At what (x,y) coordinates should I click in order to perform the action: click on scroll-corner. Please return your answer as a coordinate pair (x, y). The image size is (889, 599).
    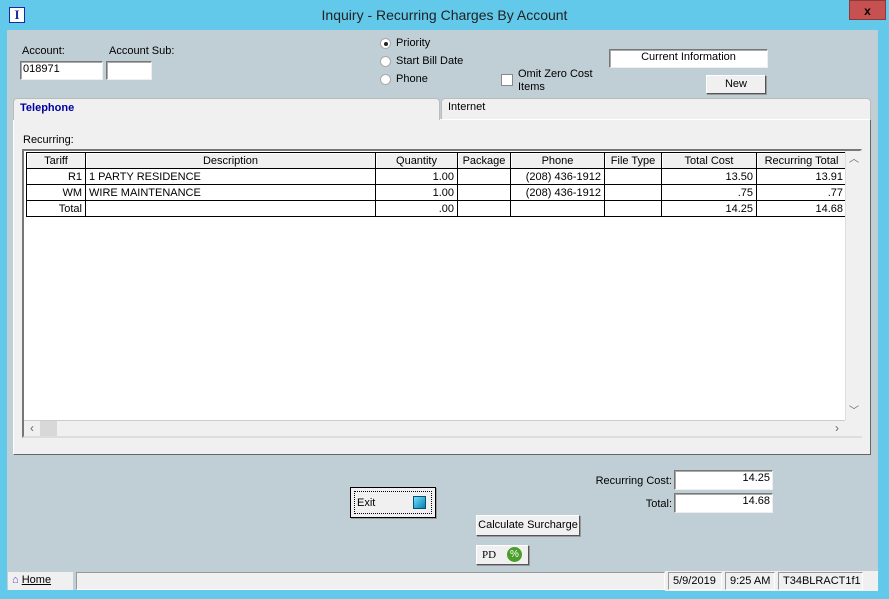
    Looking at the image, I should click on (853, 428).